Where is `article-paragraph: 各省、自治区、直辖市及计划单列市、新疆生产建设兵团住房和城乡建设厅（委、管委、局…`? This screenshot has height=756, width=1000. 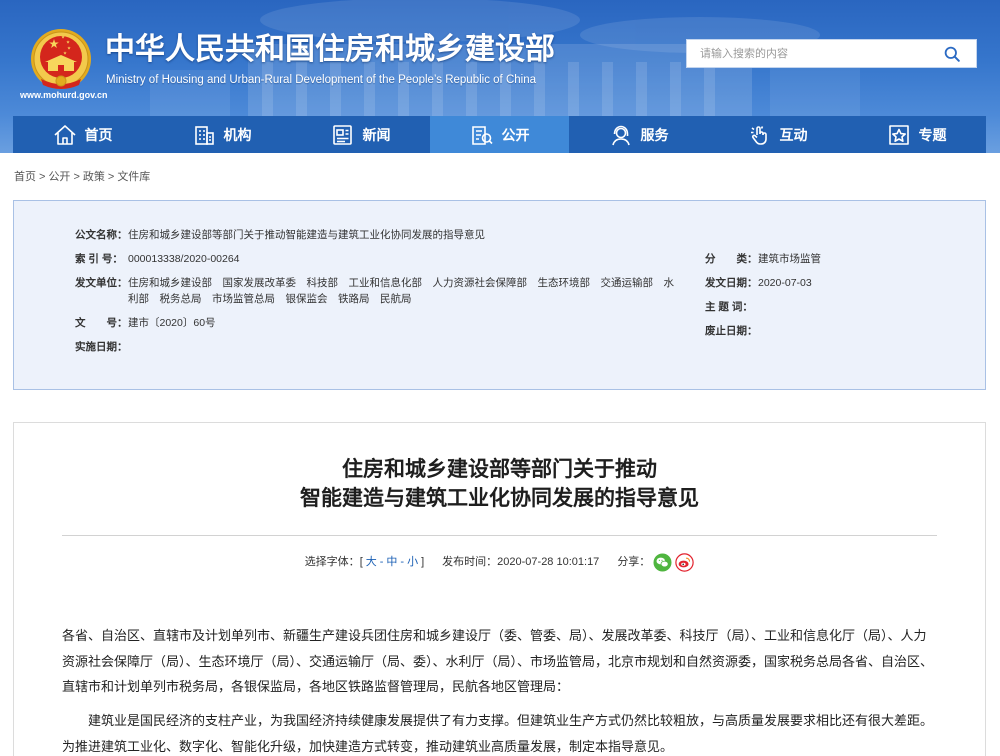
article-paragraph: 各省、自治区、直辖市及计划单列市、新疆生产建设兵团住房和城乡建设厅（委、管委、局… is located at coordinates (498, 661).